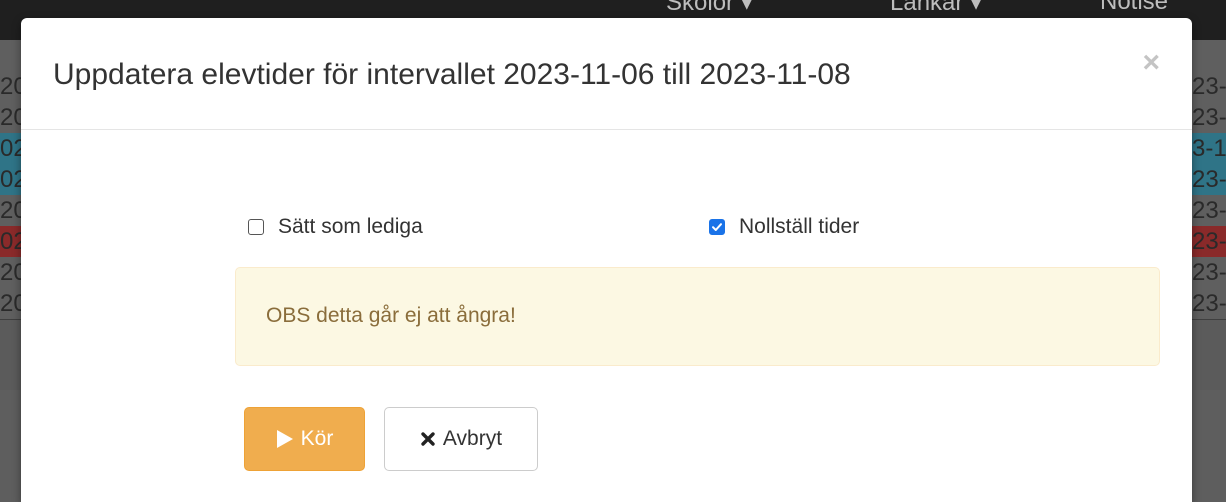 Image resolution: width=1226 pixels, height=502 pixels. Describe the element at coordinates (285, 439) in the screenshot. I see `play-icon` at that location.